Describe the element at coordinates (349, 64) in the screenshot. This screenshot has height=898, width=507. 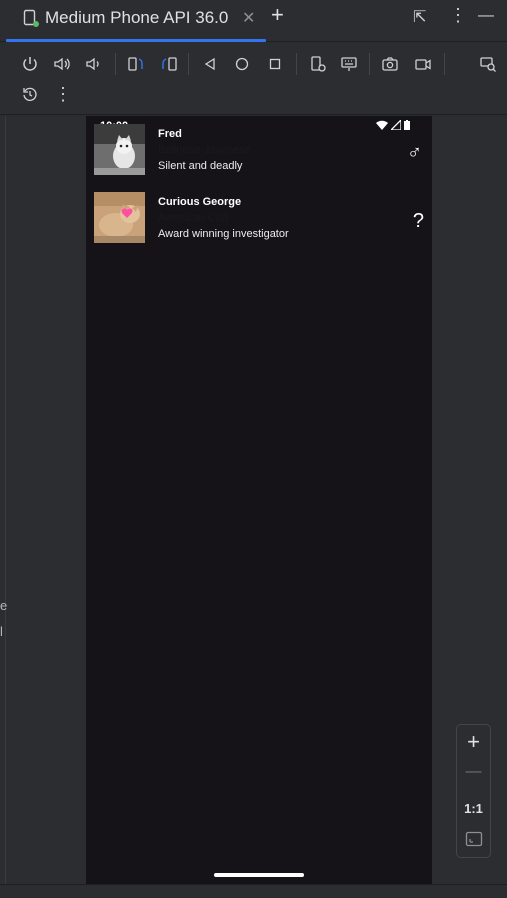
I see `keyboard-icon` at that location.